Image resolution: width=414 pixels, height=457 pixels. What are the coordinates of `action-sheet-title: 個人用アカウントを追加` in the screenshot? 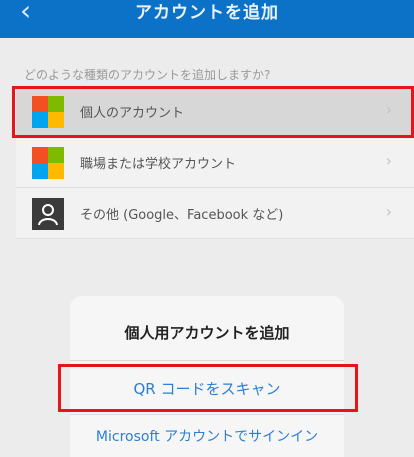 It's located at (207, 333).